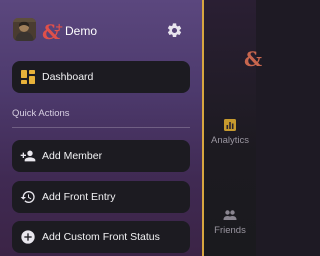 The image size is (320, 256). Describe the element at coordinates (72, 156) in the screenshot. I see `add-member-label: Add Member` at that location.